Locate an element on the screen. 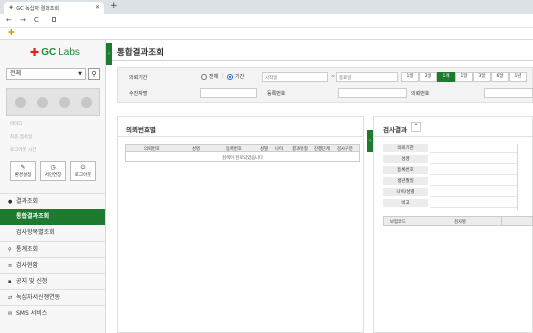 The image size is (533, 333). request-table-header: 의뢰번호 성명 등록번호 성별 나이 결과유형 진행단계 검사구분 is located at coordinates (242, 148).